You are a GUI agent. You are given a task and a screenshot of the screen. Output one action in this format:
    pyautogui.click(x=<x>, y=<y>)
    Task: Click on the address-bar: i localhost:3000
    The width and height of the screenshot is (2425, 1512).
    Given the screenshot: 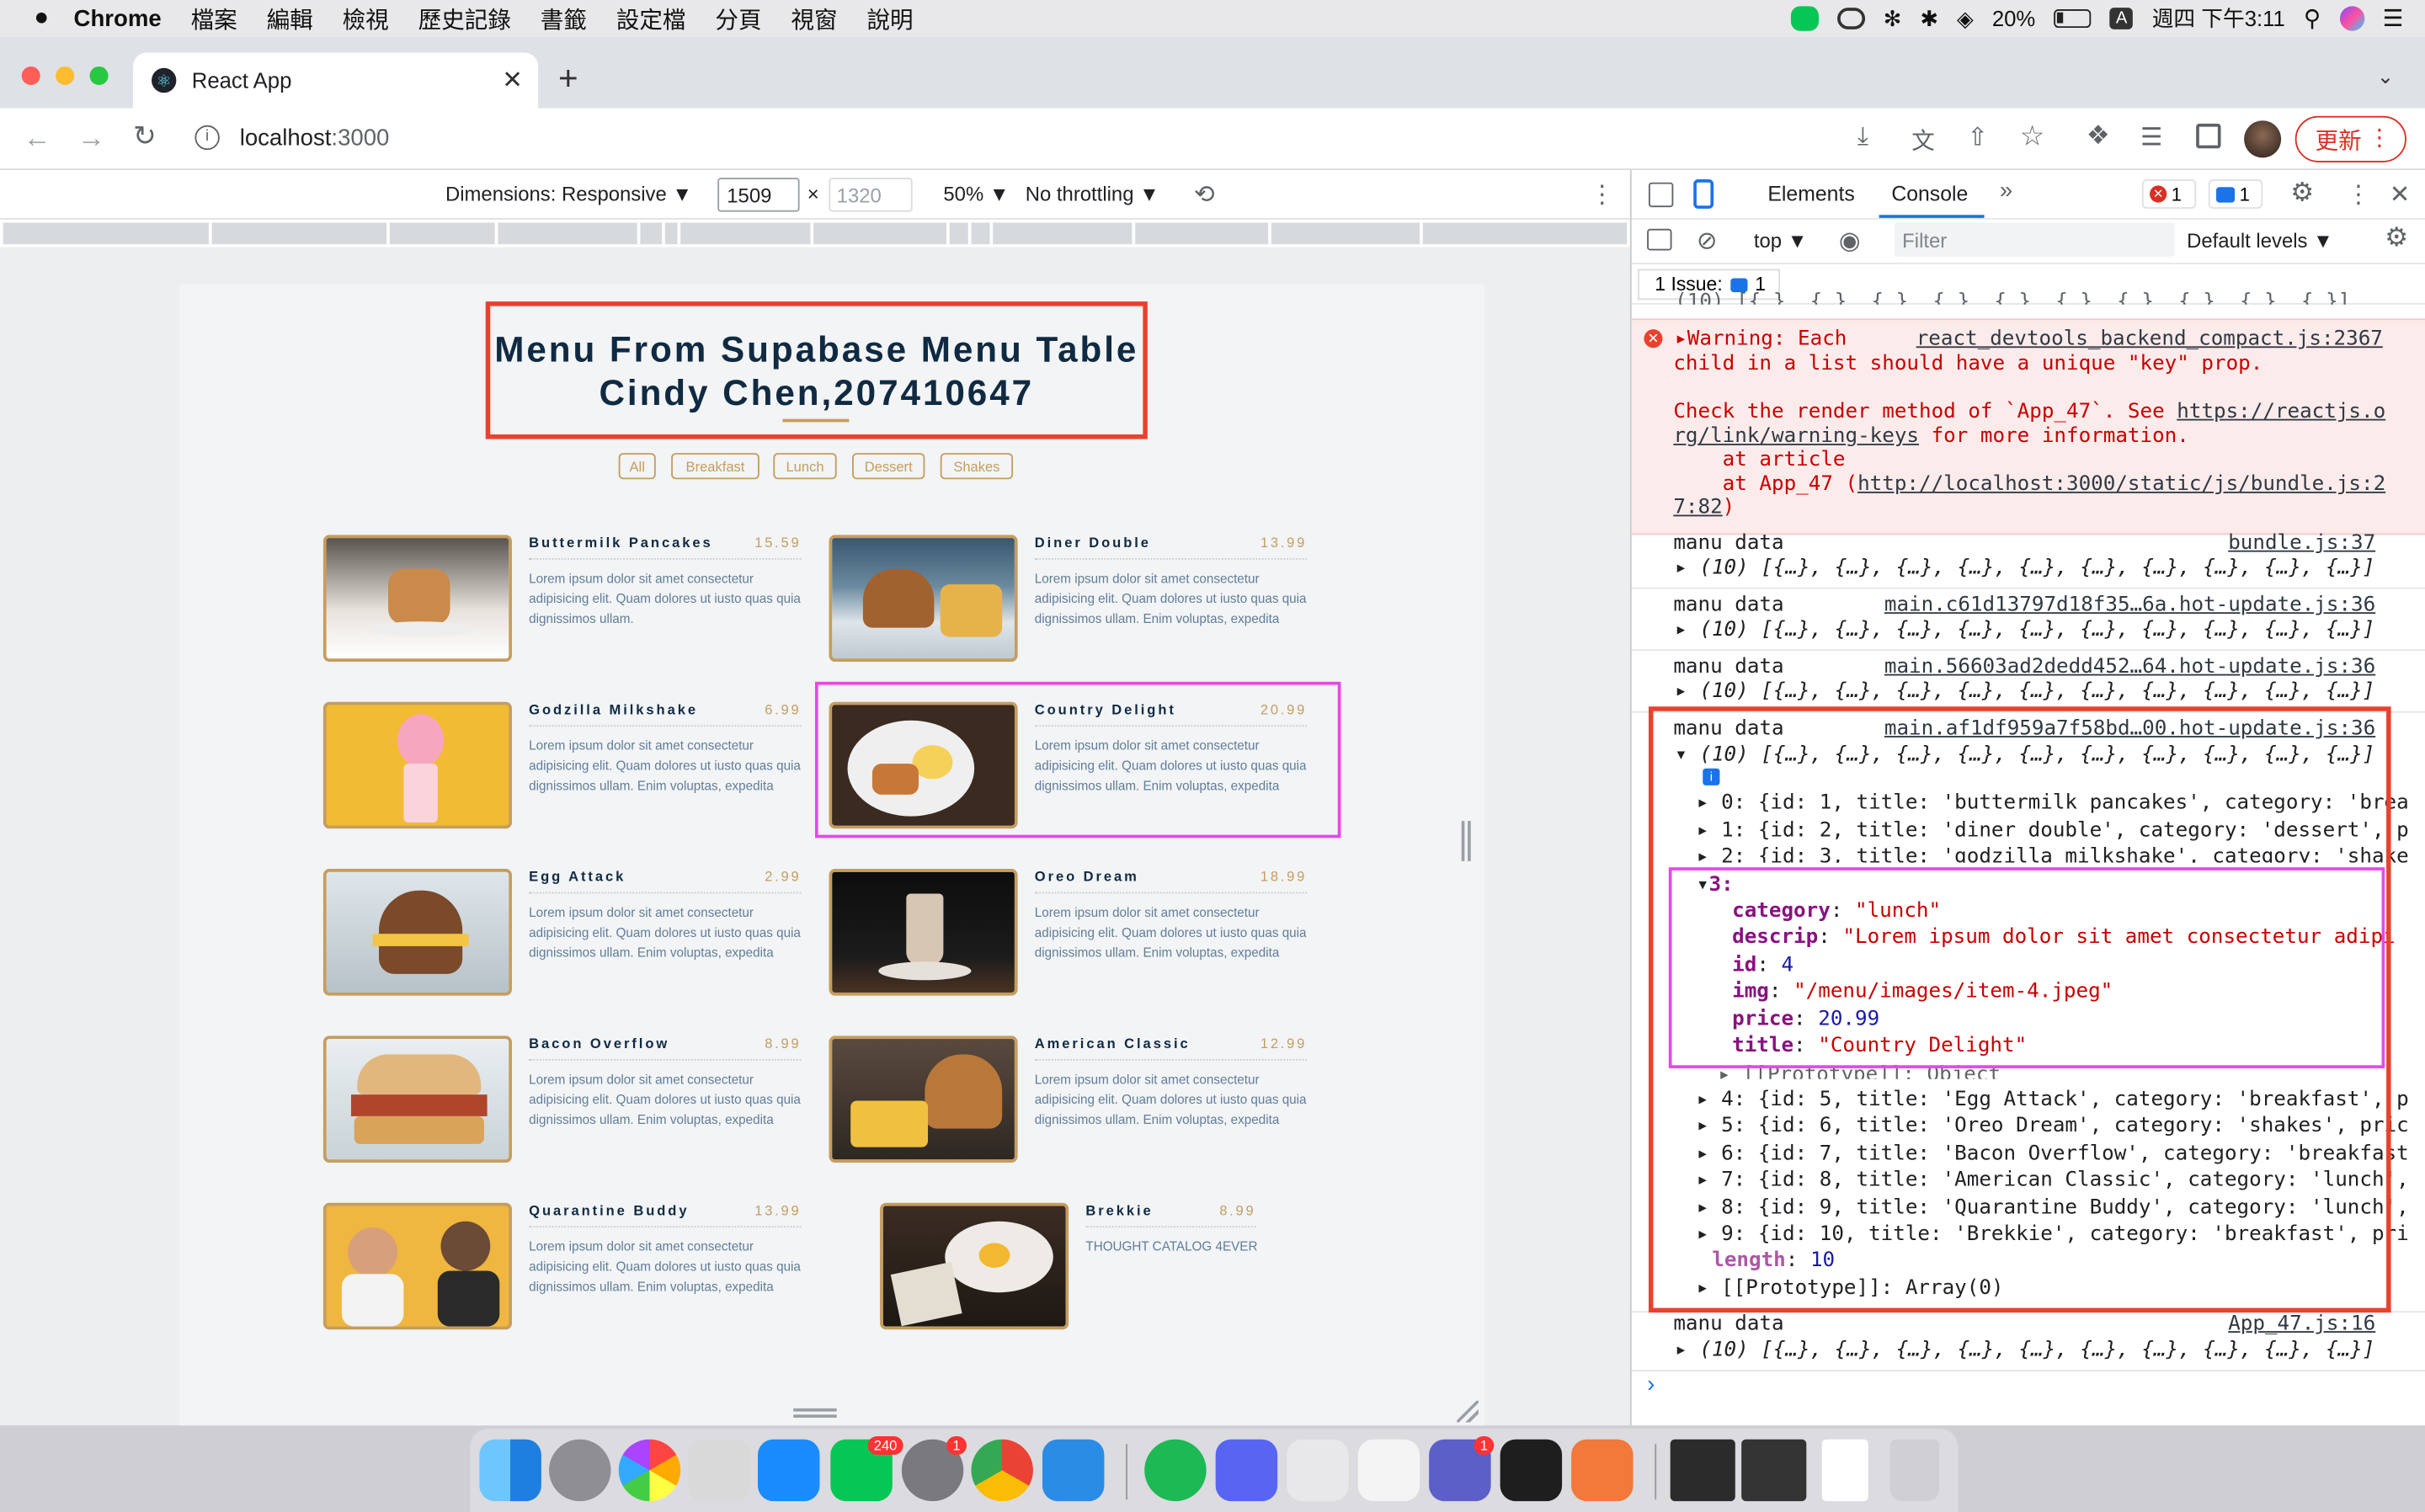 What is the action you would take?
    pyautogui.click(x=1127, y=139)
    